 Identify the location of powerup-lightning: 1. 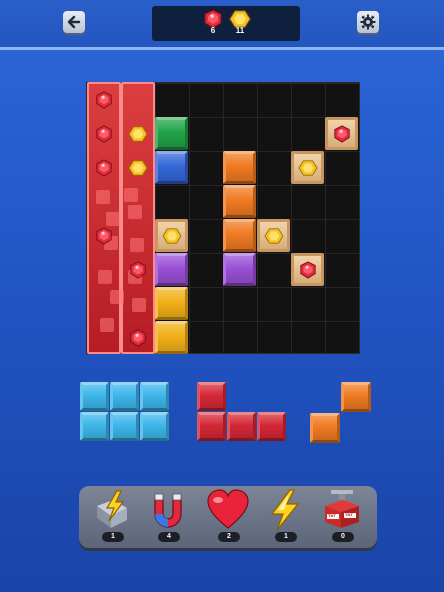
(285, 515).